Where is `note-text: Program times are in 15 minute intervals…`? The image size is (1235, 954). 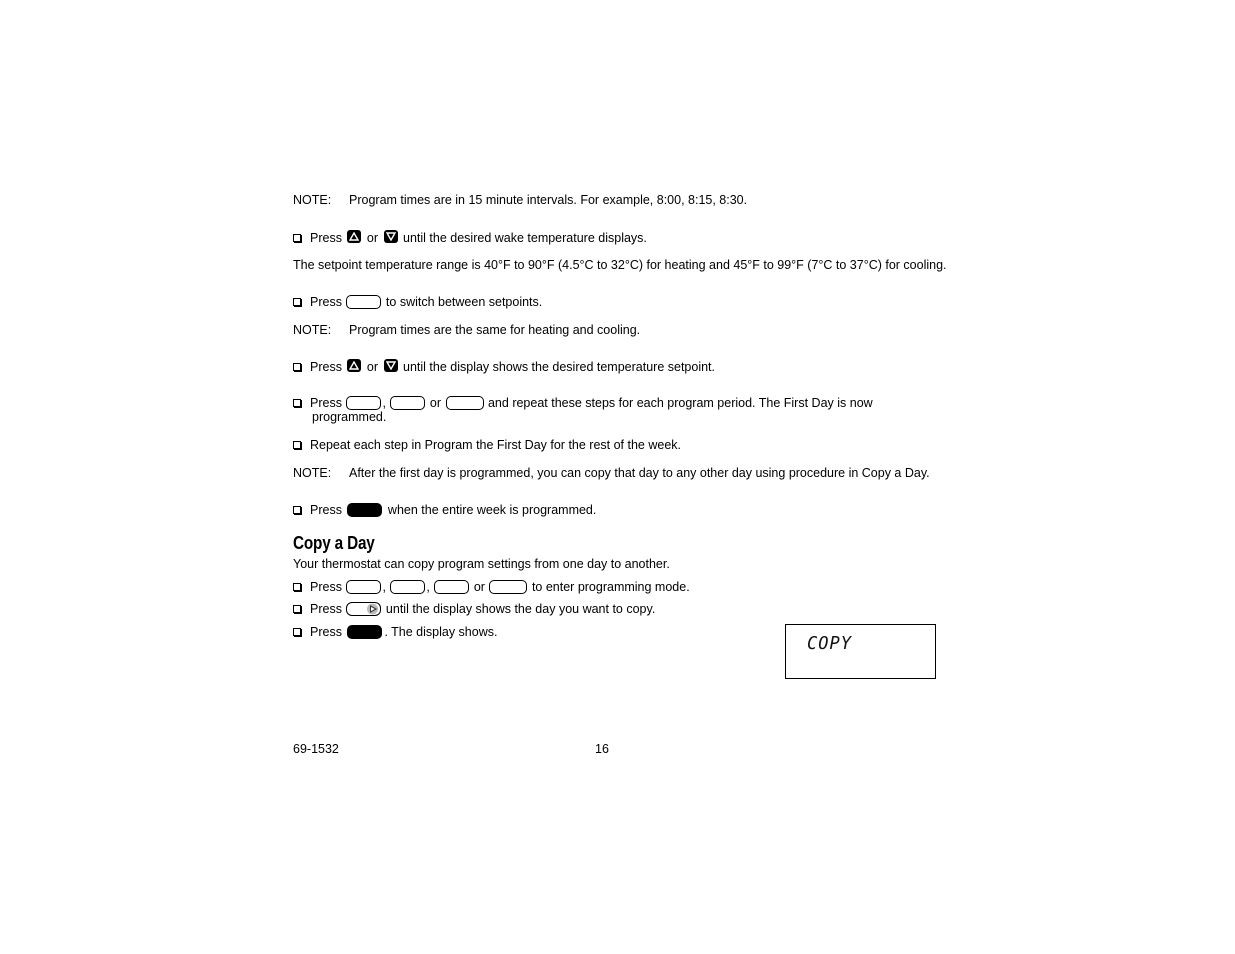 note-text: Program times are in 15 minute intervals… is located at coordinates (548, 200).